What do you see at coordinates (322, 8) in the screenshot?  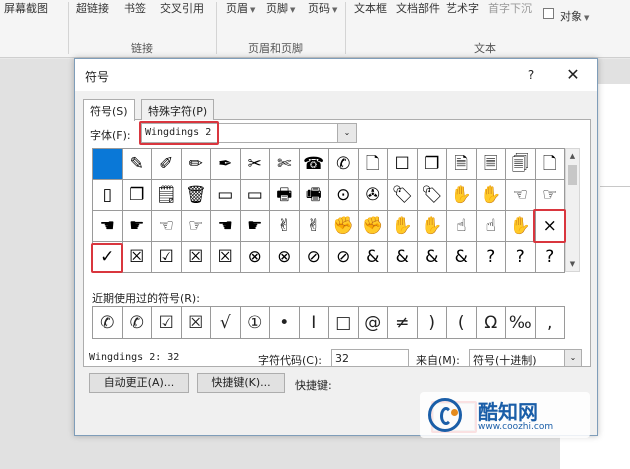 I see `ribbon-pagenum-button: 页码 ▼` at bounding box center [322, 8].